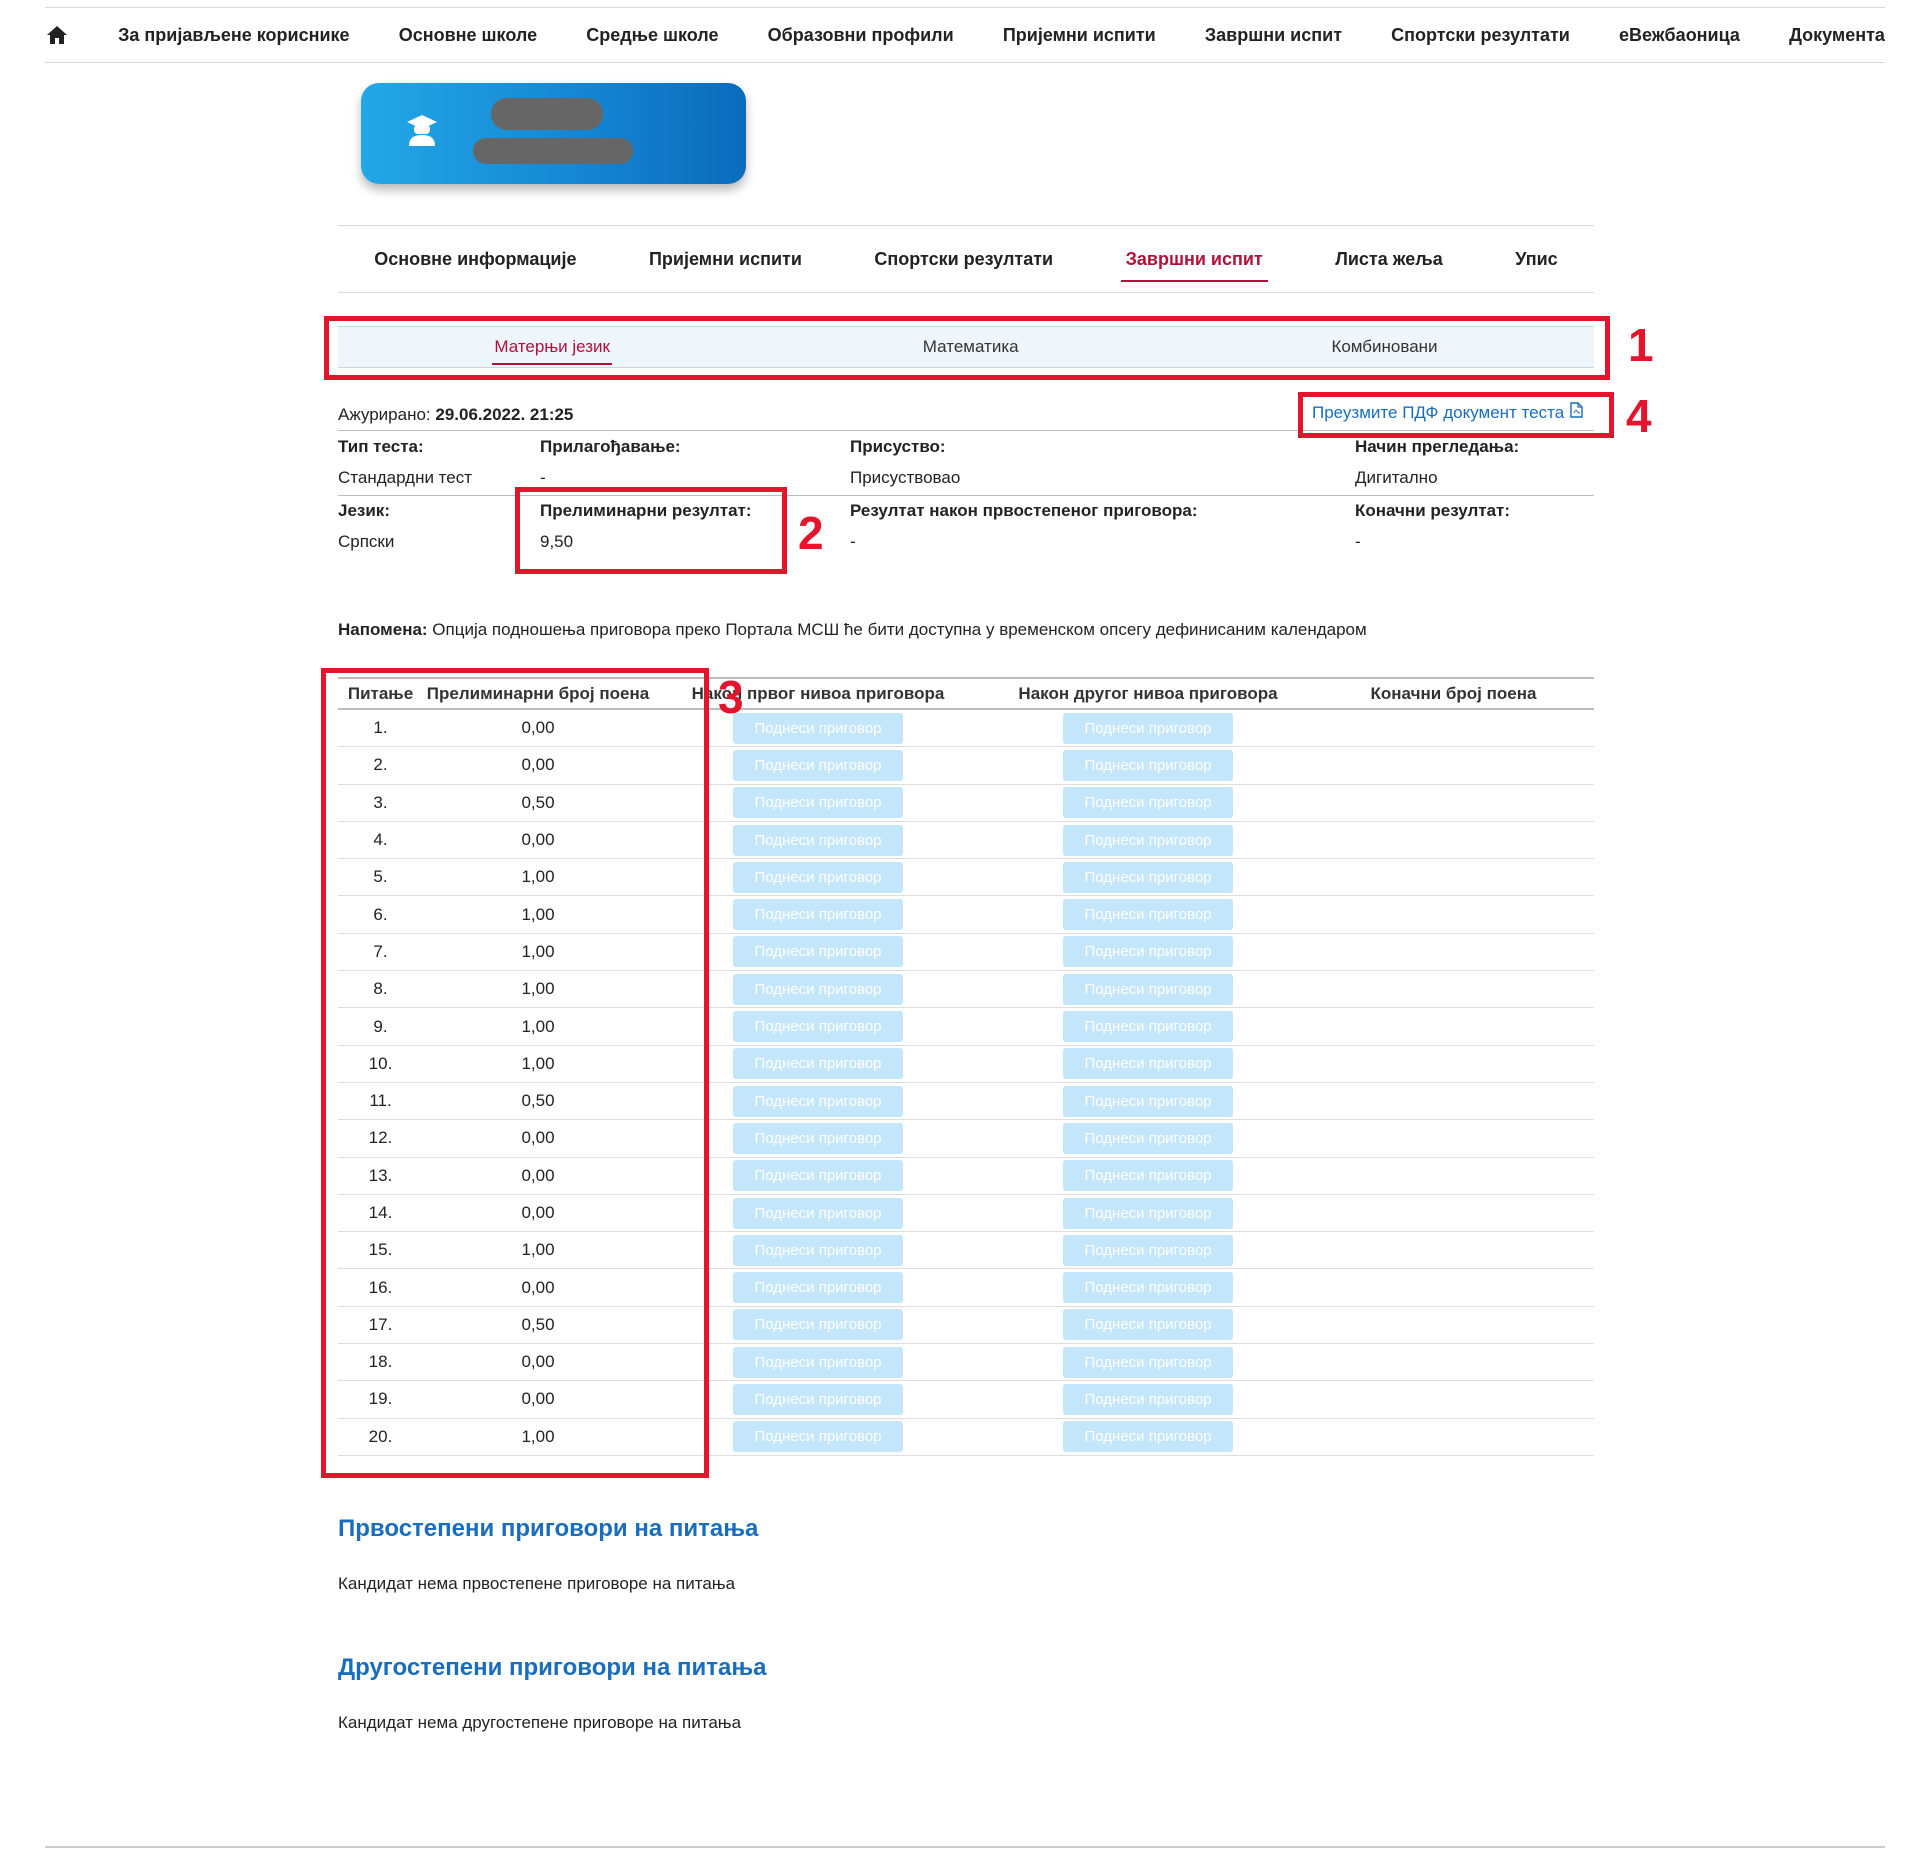  I want to click on nav-final-exam: Завршни испит, so click(1273, 35).